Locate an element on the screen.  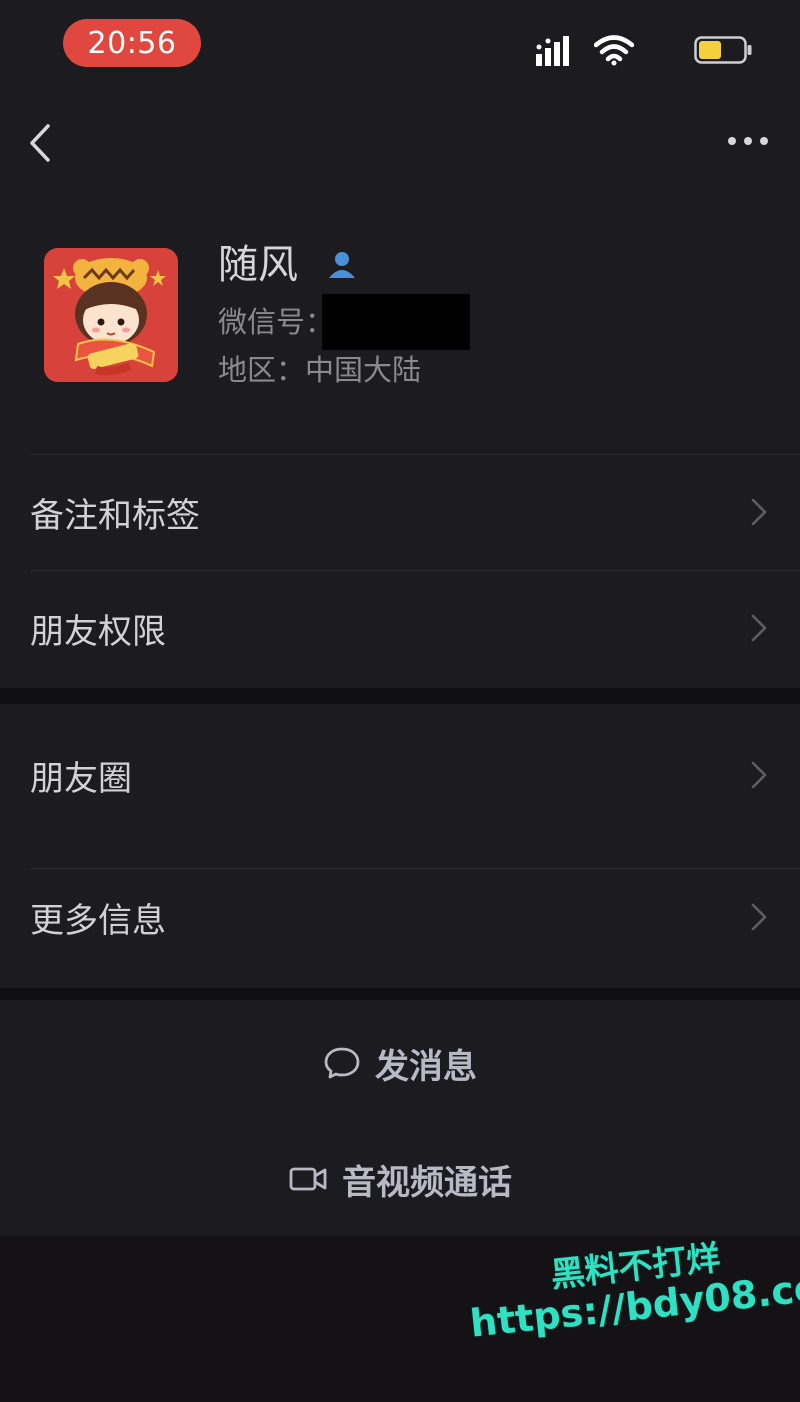
menu-item-label: 更多信息 is located at coordinates (98, 920).